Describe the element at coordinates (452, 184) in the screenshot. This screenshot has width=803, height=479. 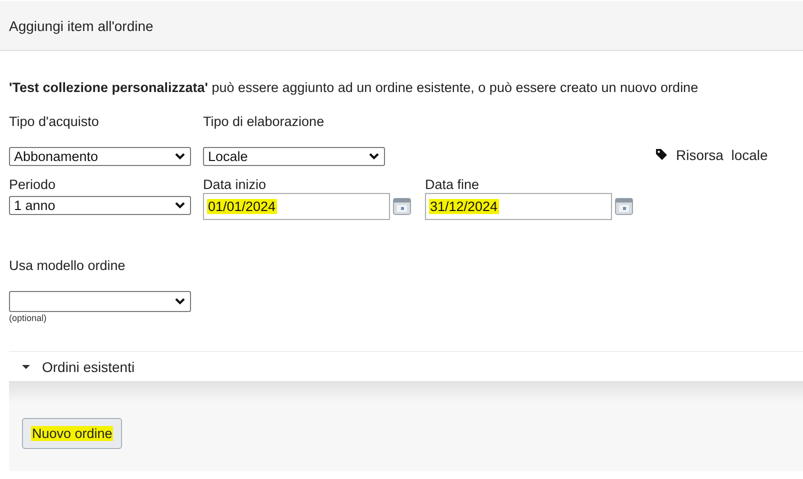
I see `field-label: Data fine` at that location.